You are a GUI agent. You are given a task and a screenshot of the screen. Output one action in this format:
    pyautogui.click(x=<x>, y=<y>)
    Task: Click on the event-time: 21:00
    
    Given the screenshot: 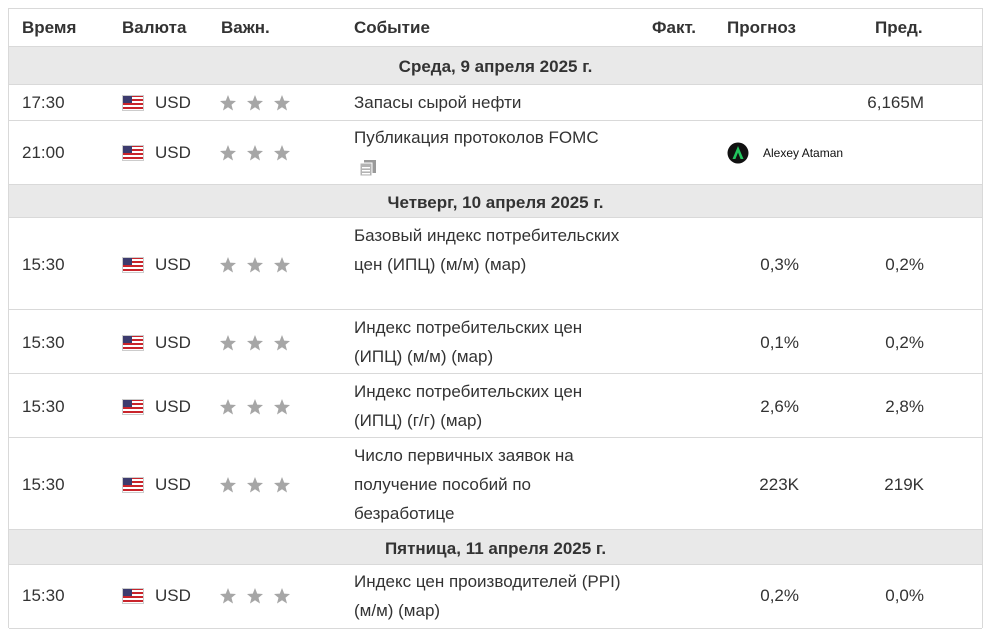 What is the action you would take?
    pyautogui.click(x=43, y=152)
    